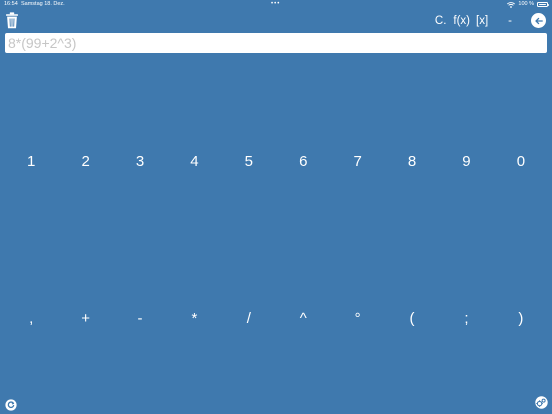  I want to click on key-5: 5, so click(249, 161).